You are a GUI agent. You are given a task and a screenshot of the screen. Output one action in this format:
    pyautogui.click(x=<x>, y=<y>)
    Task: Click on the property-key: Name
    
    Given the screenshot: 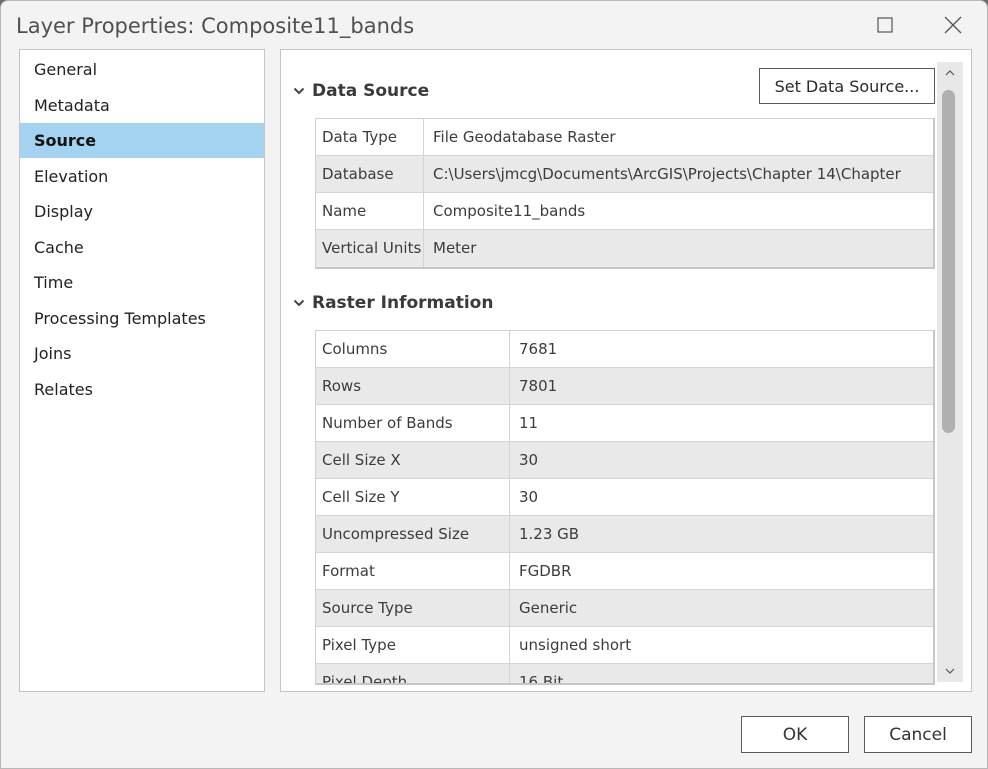 What is the action you would take?
    pyautogui.click(x=370, y=211)
    